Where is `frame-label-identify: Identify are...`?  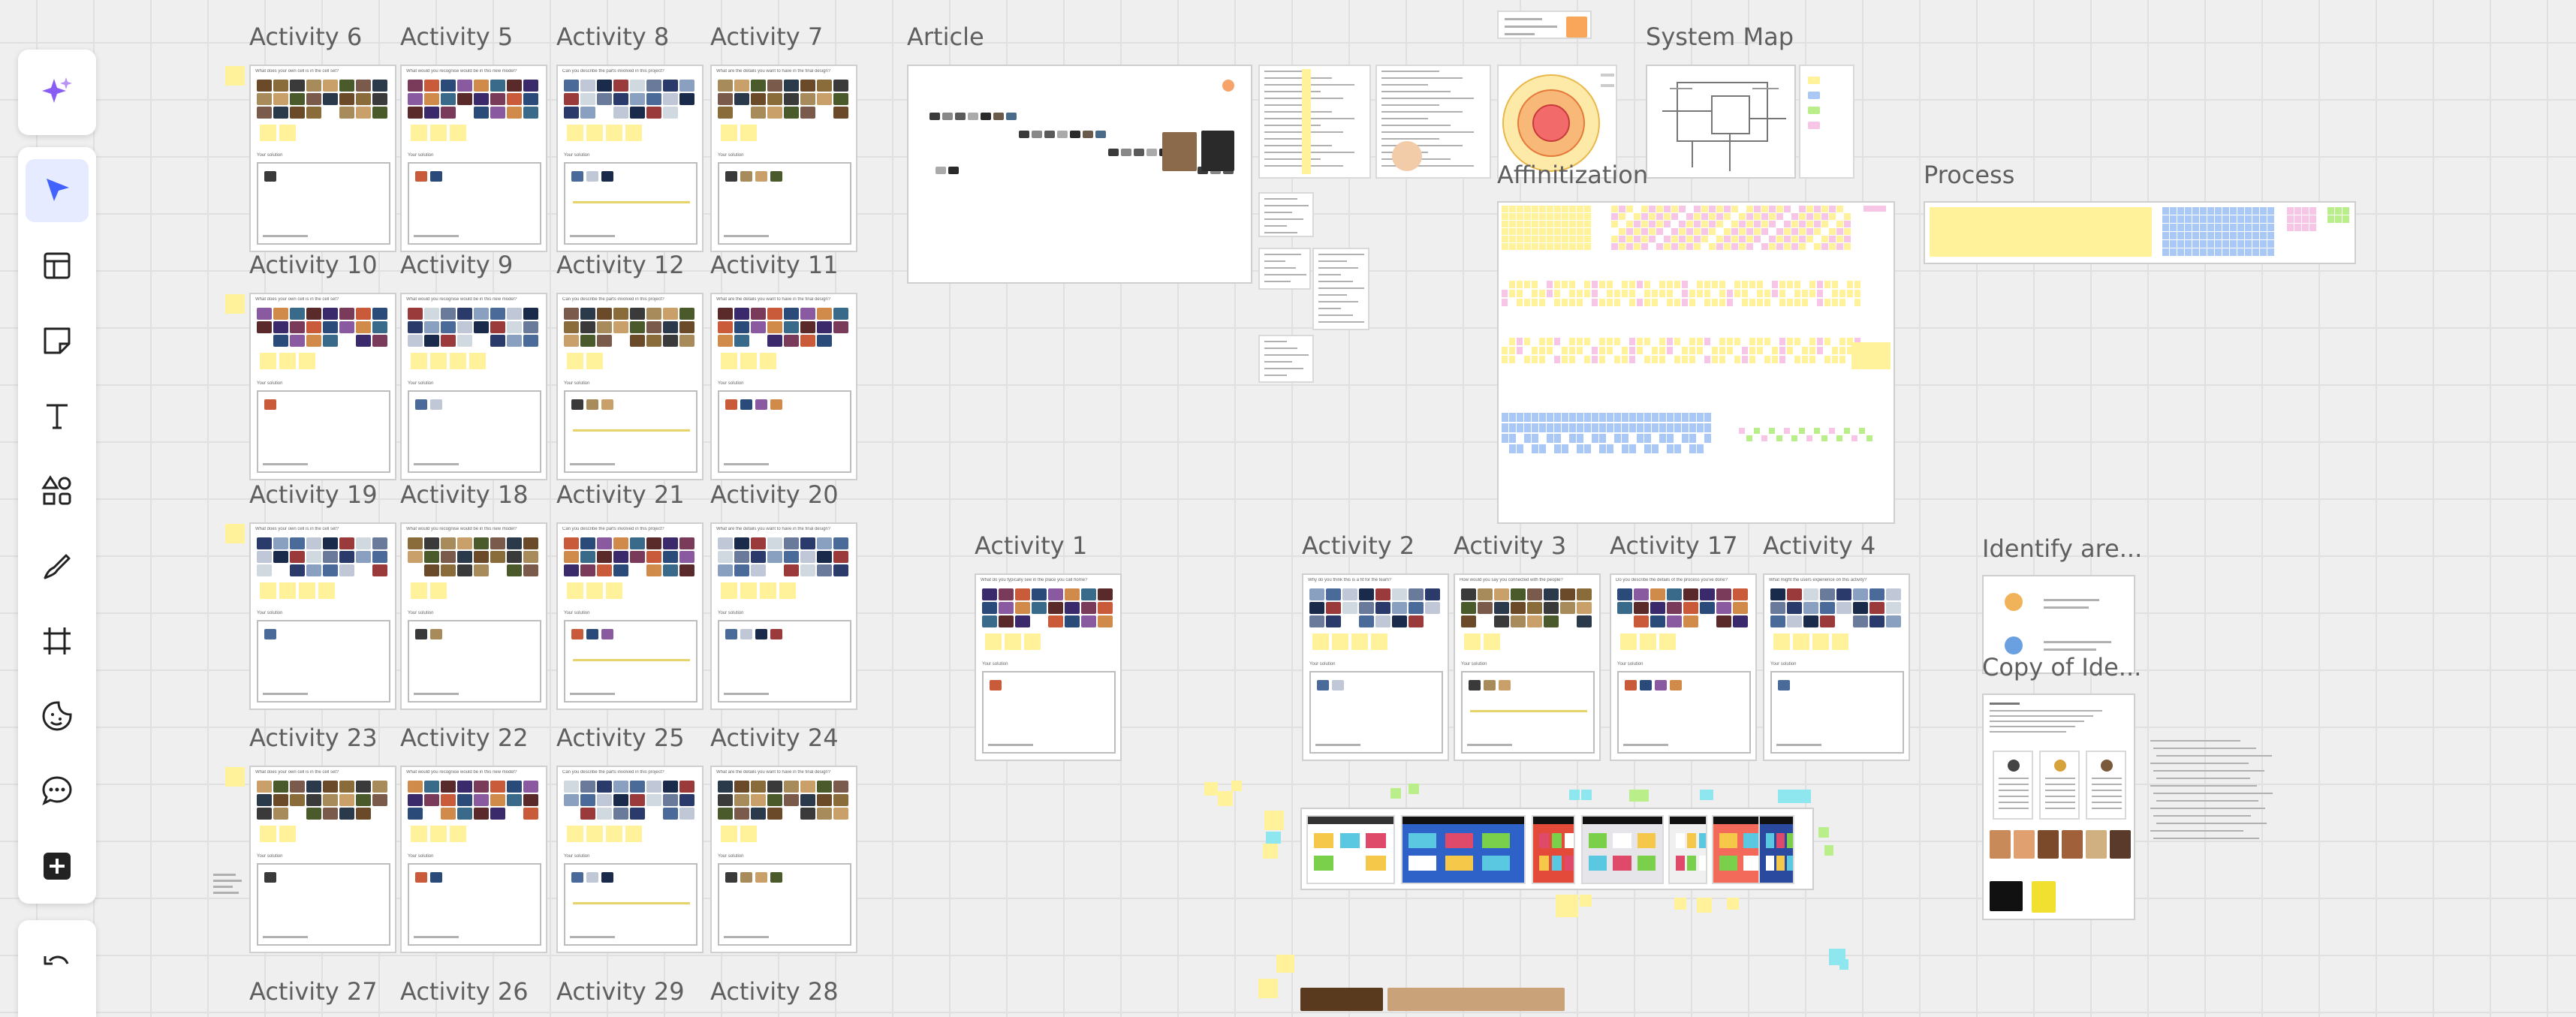
frame-label-identify: Identify are... is located at coordinates (2062, 548).